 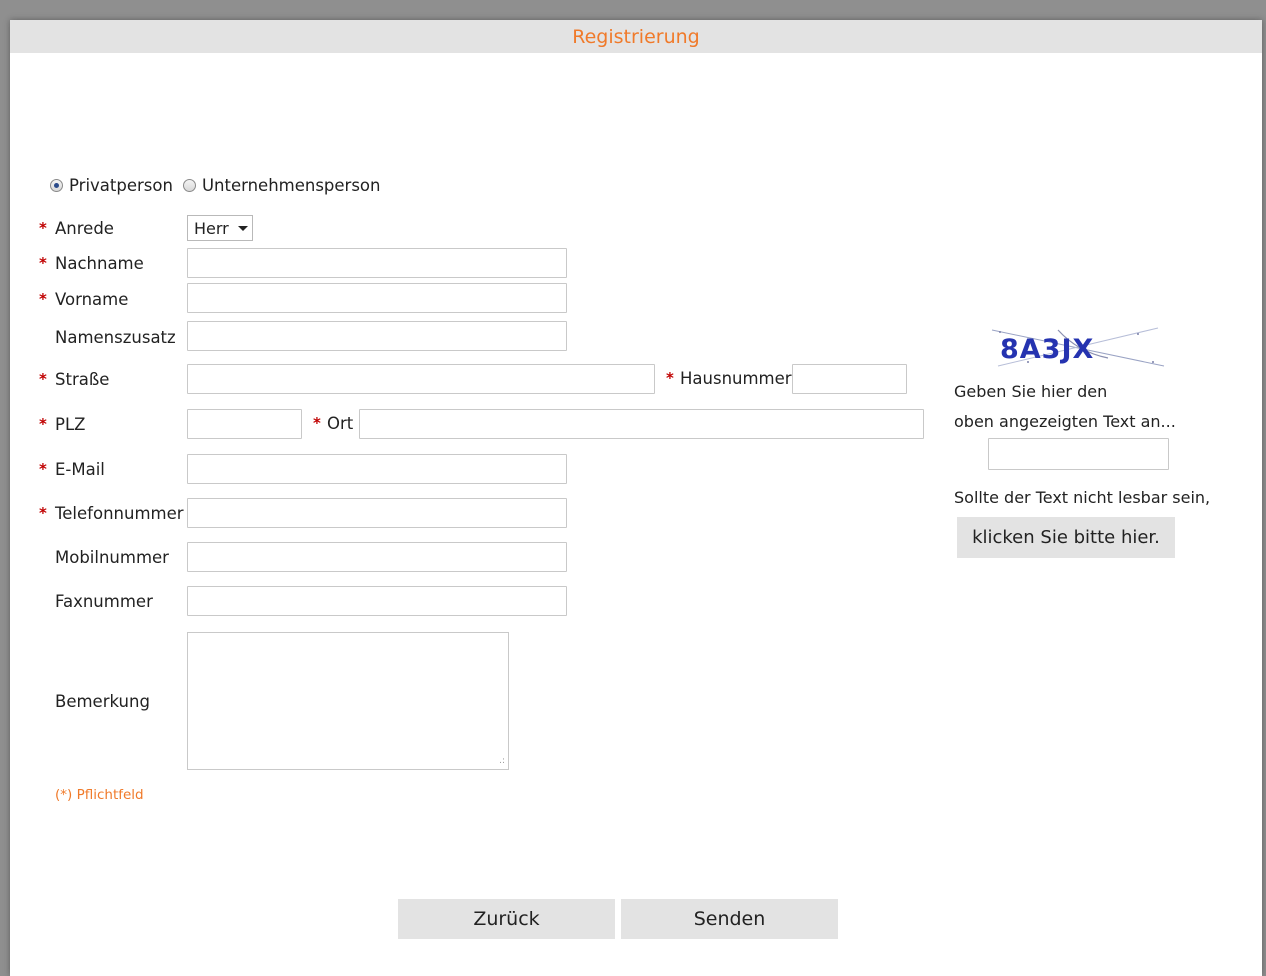 I want to click on window-title: Registrierung, so click(x=636, y=37).